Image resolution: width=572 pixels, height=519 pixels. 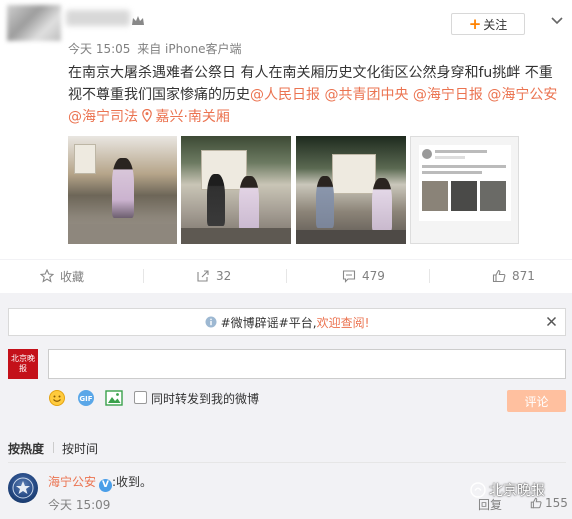 What do you see at coordinates (98, 18) in the screenshot?
I see `author-name-blurred` at bounding box center [98, 18].